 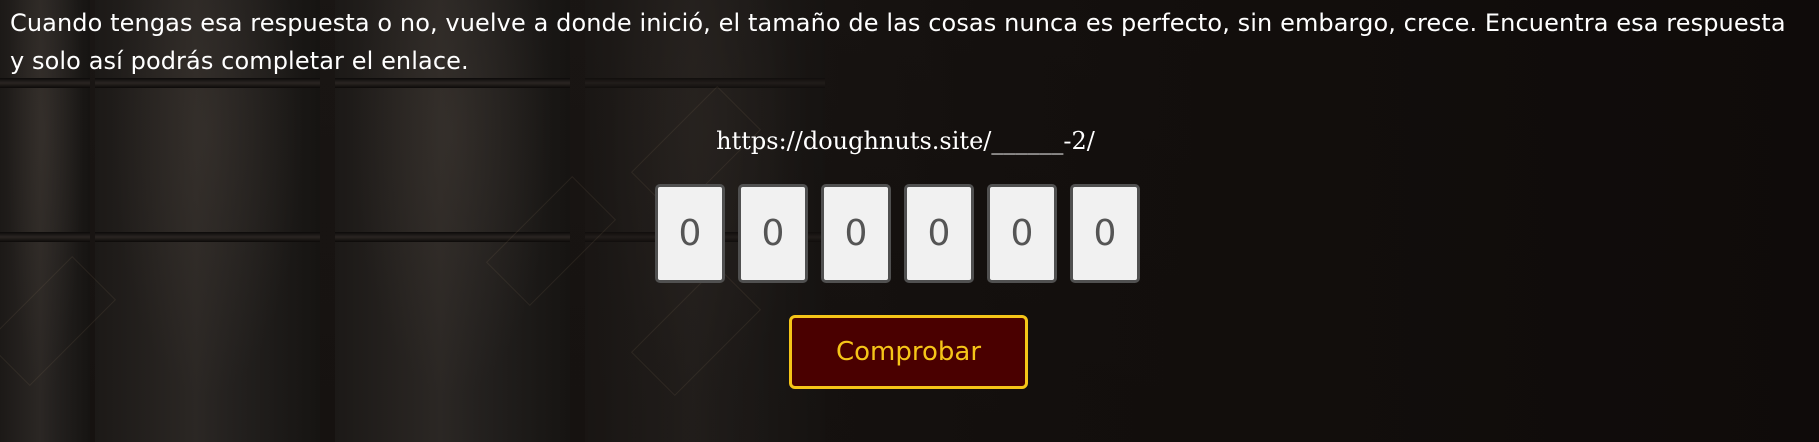 What do you see at coordinates (908, 352) in the screenshot?
I see `check-button: Comprobar` at bounding box center [908, 352].